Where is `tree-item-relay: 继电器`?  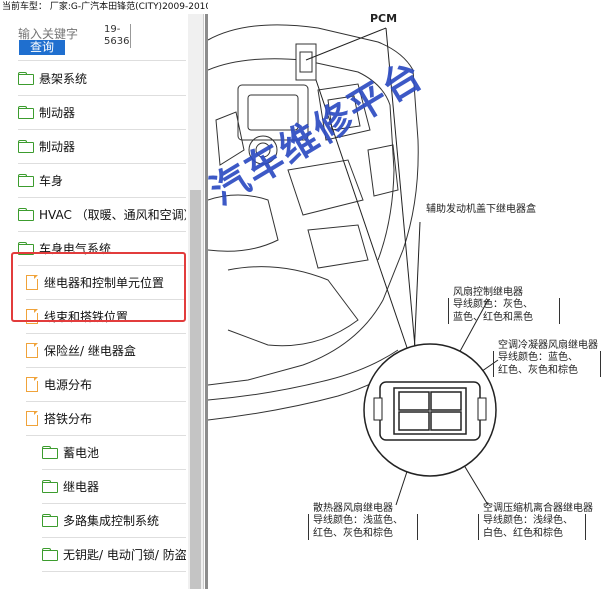
tree-item-relay: 继电器 is located at coordinates (114, 486).